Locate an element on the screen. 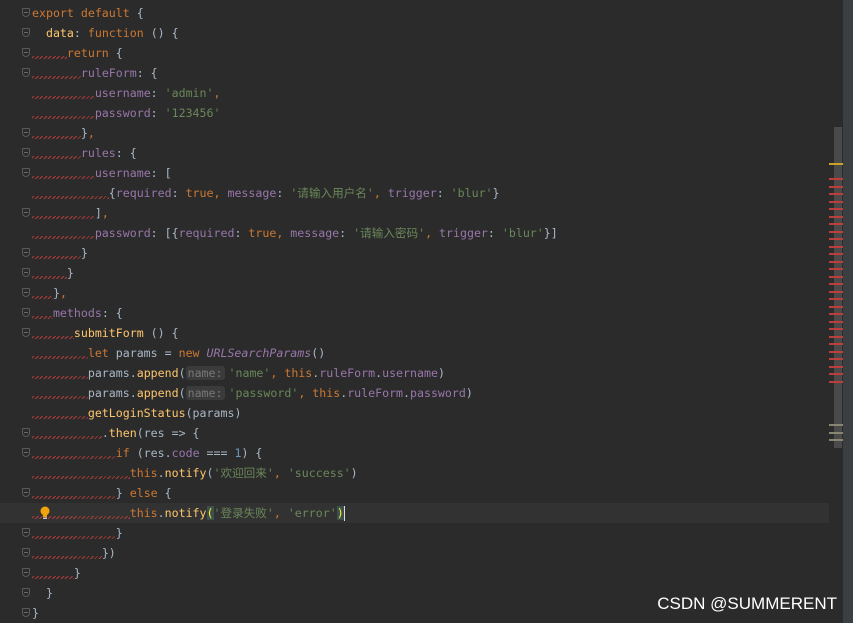  code-token: ] is located at coordinates (98, 213).